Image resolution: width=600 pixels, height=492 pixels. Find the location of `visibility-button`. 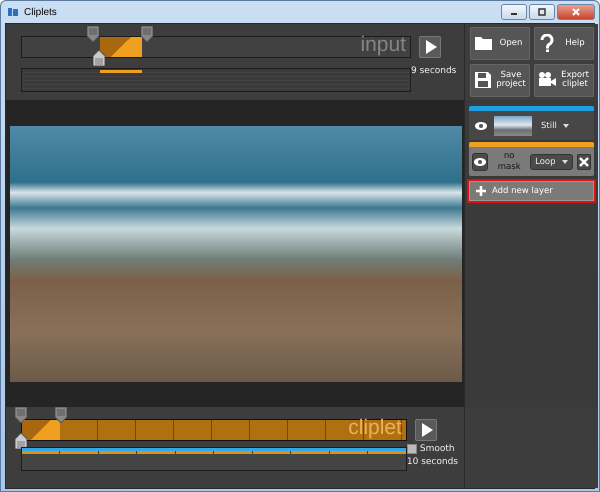

visibility-button is located at coordinates (480, 161).